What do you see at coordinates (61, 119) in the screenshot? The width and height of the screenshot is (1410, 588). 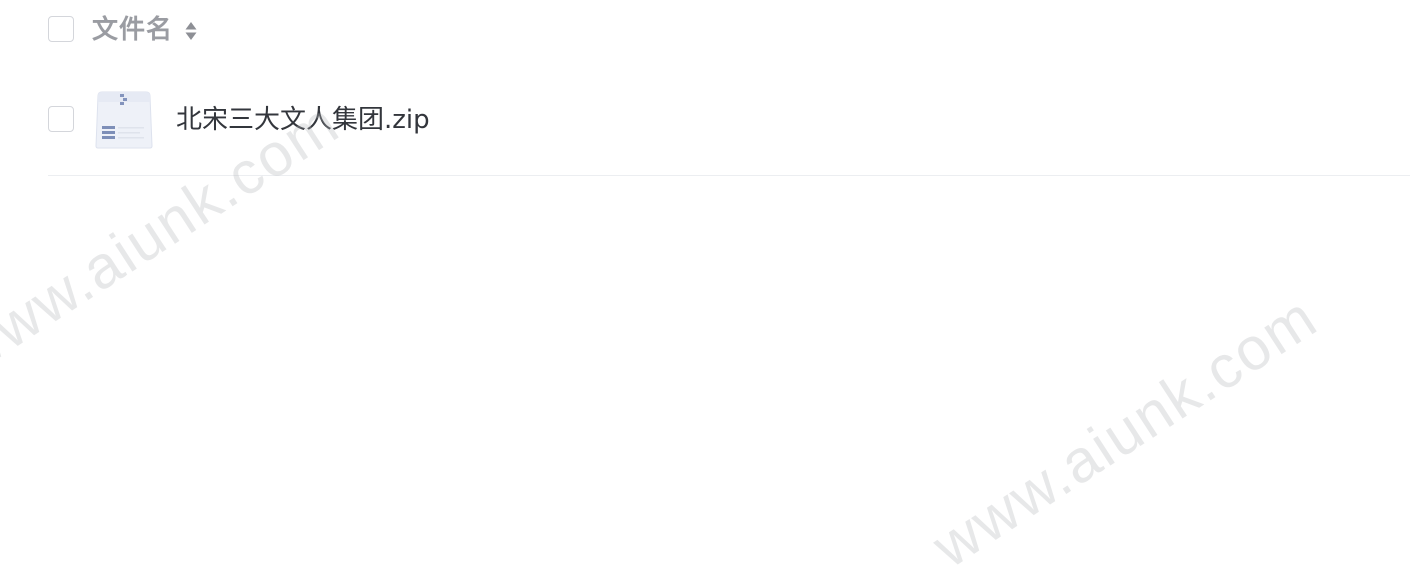 I see `file-checkbox` at bounding box center [61, 119].